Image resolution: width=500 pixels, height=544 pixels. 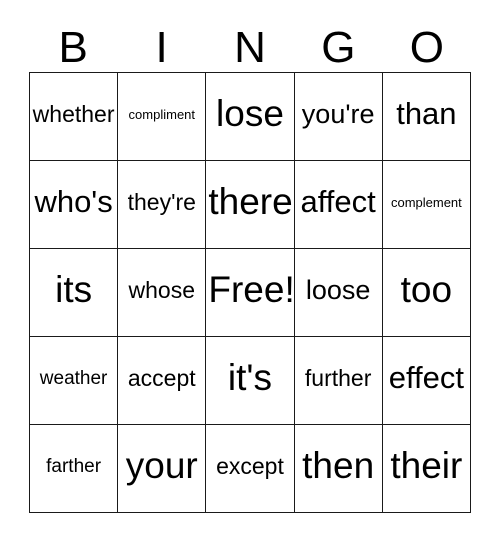 I want to click on bingo-cell-label: it's, so click(x=249, y=378).